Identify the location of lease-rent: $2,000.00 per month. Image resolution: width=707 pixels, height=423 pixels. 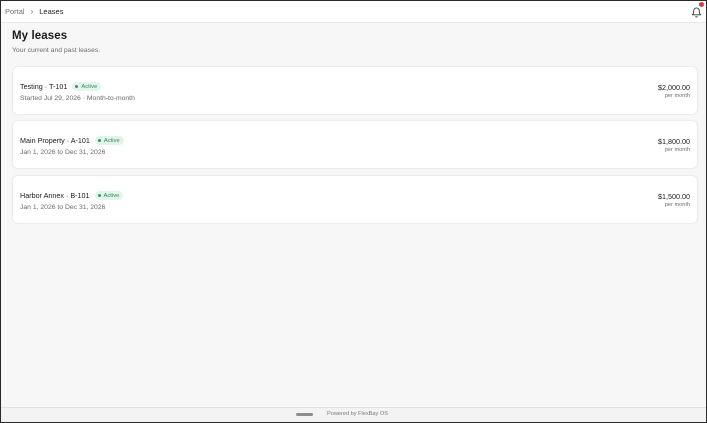
(674, 91).